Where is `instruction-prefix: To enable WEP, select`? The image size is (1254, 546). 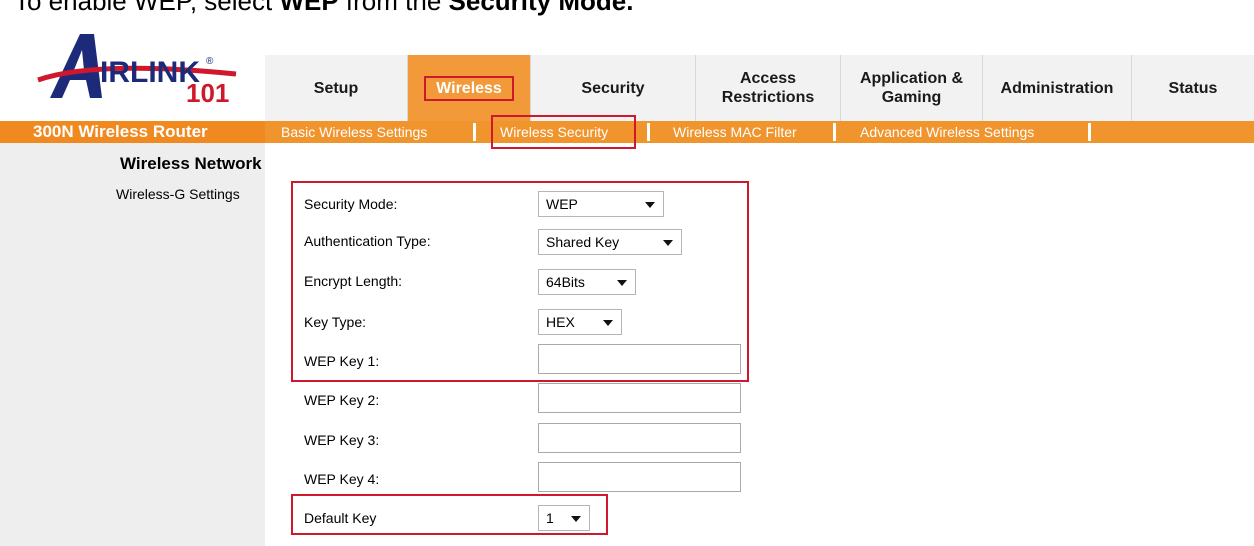
instruction-prefix: To enable WEP, select is located at coordinates (147, 8).